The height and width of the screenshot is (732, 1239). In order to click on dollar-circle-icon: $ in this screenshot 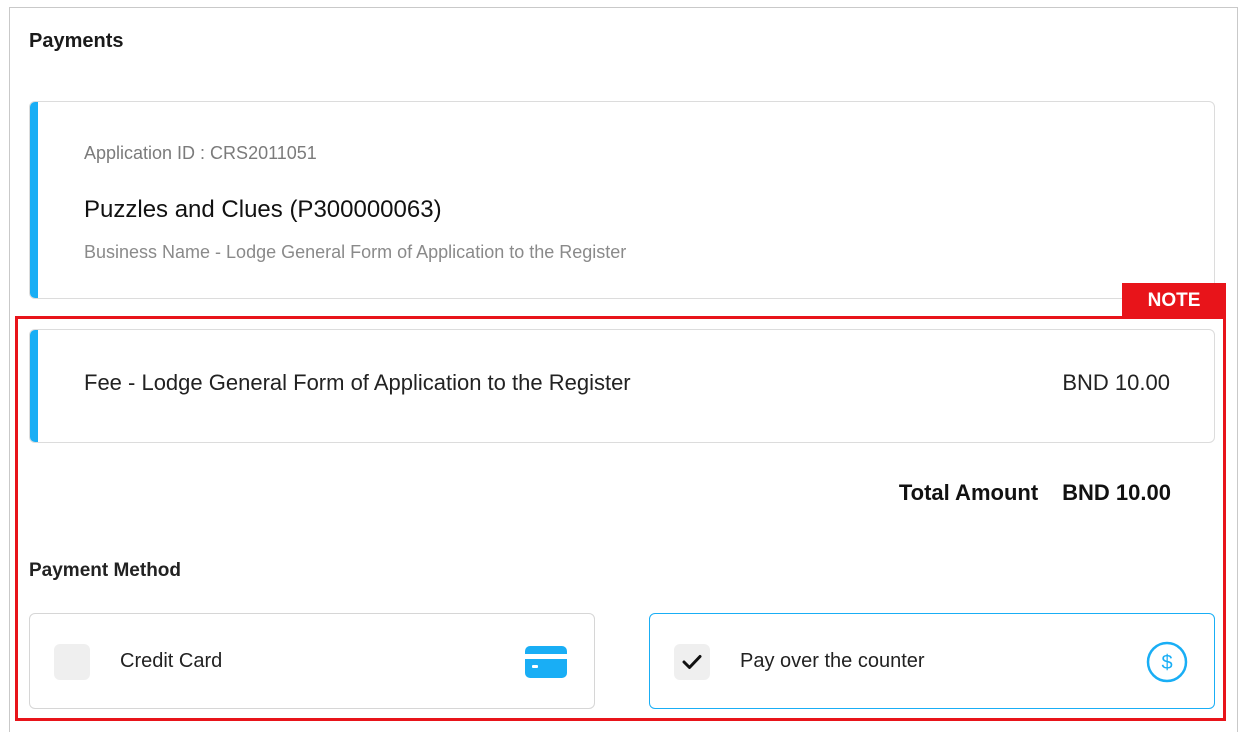, I will do `click(1167, 662)`.